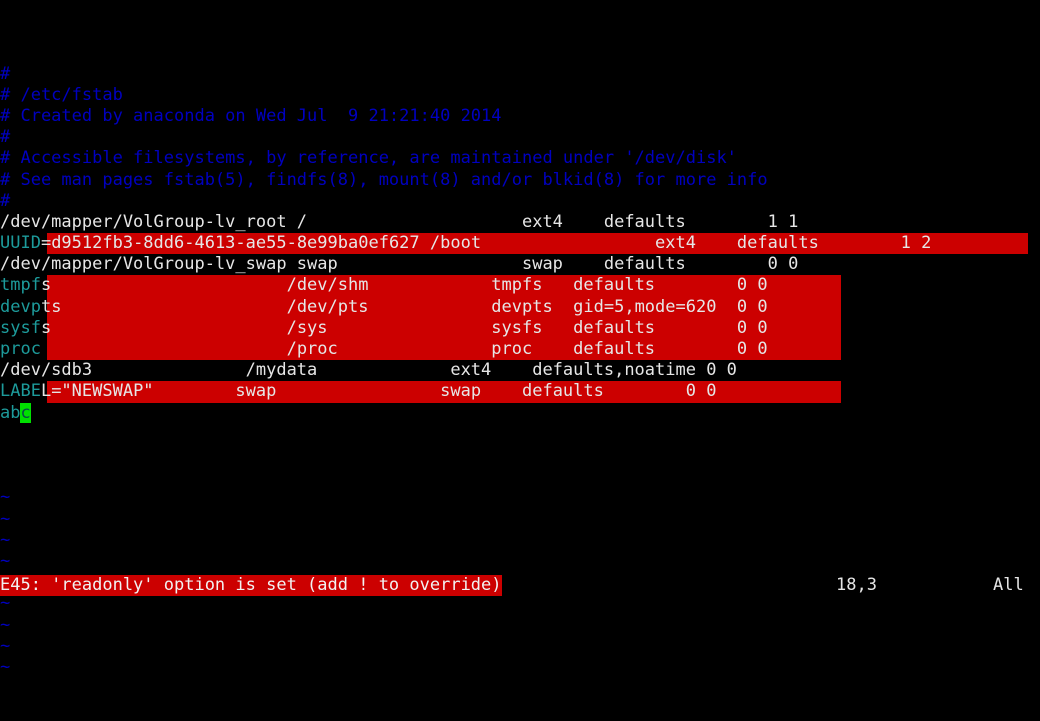  Describe the element at coordinates (10, 412) in the screenshot. I see `line-segment: ab` at that location.